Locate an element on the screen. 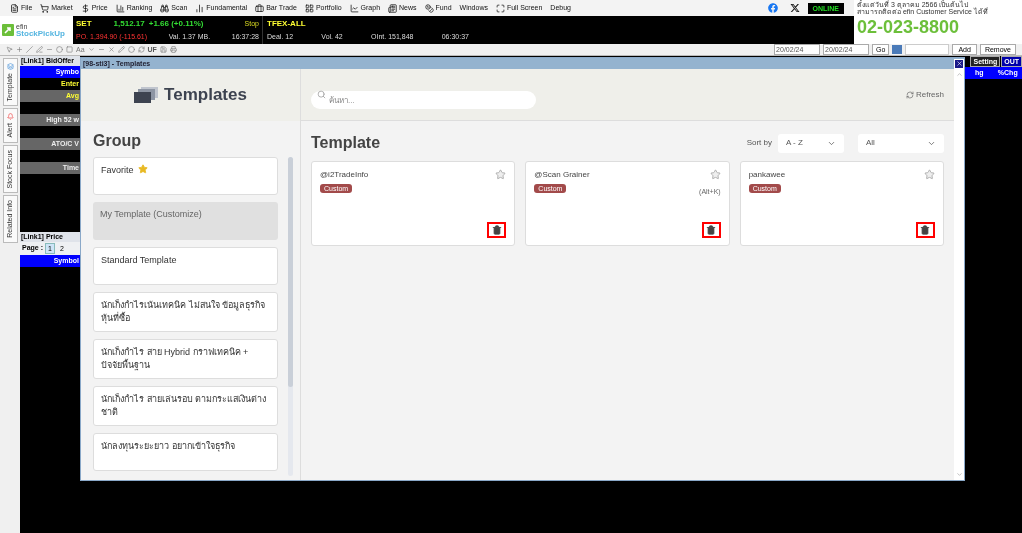  caret-icon is located at coordinates (91, 49).